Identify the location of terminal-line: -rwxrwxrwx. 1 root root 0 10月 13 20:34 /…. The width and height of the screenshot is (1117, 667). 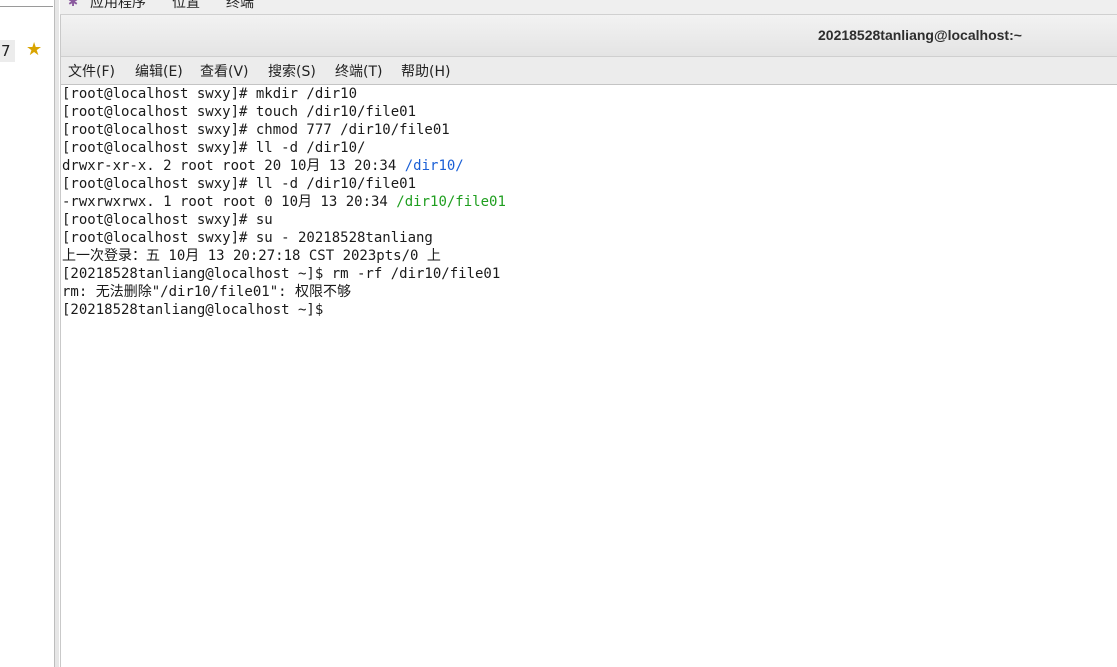
(589, 202).